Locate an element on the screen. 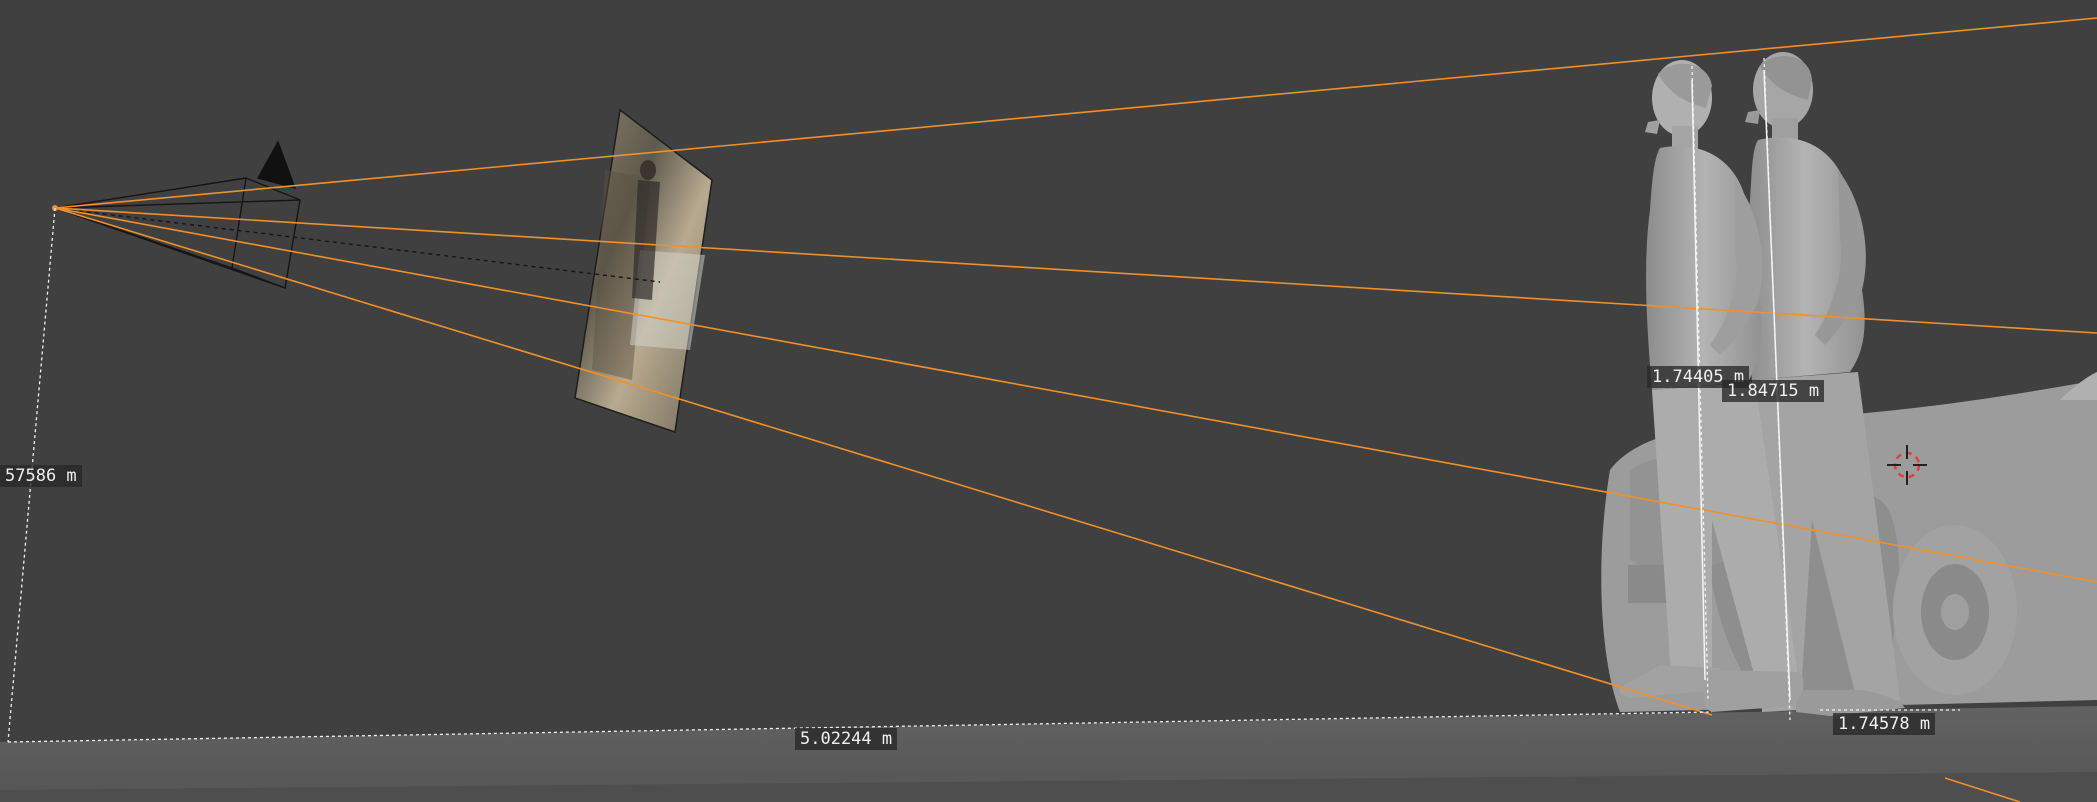  measure-label-floor-distance: 5.02244 m is located at coordinates (846, 739).